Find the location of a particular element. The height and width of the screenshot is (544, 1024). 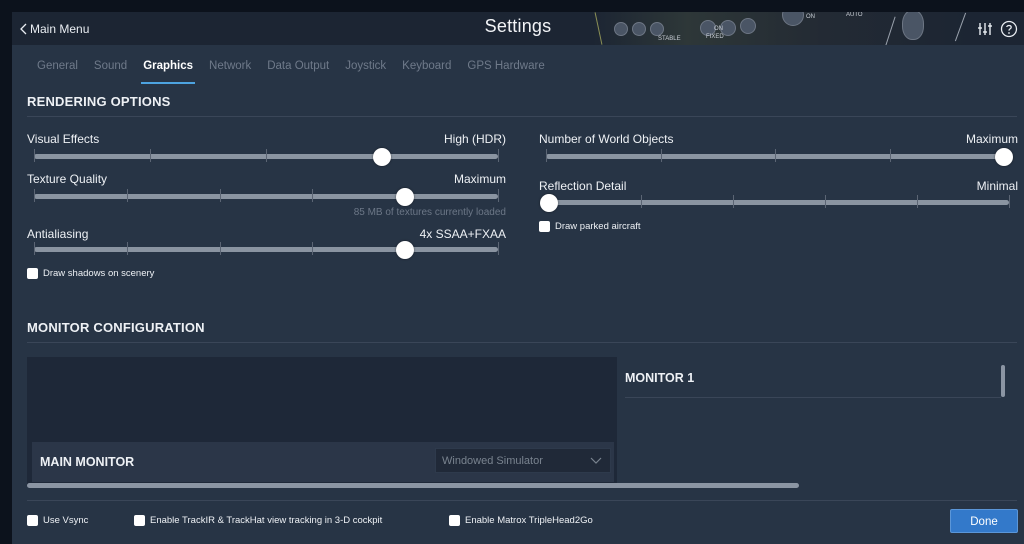

matrox-label: Enable Matrox TripleHead2Go is located at coordinates (529, 520).